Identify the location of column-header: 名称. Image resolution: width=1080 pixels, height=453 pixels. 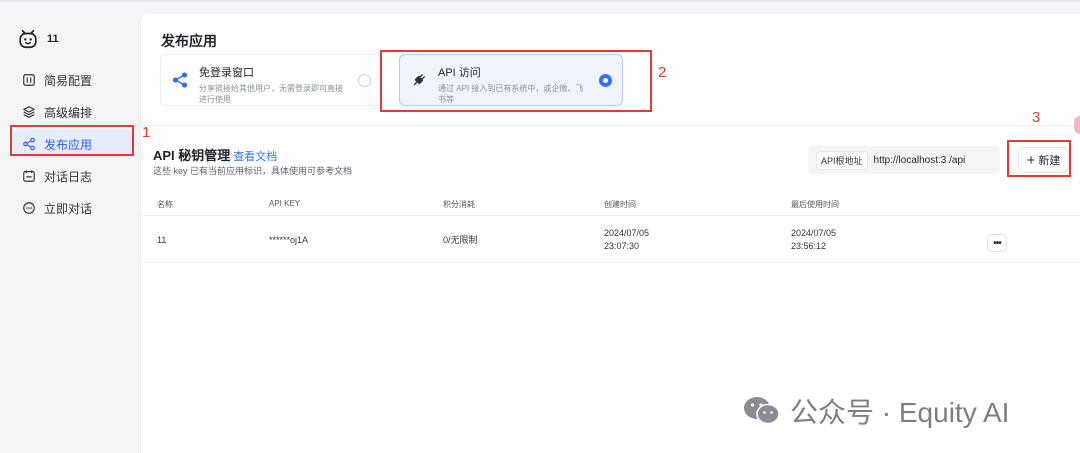
(165, 204).